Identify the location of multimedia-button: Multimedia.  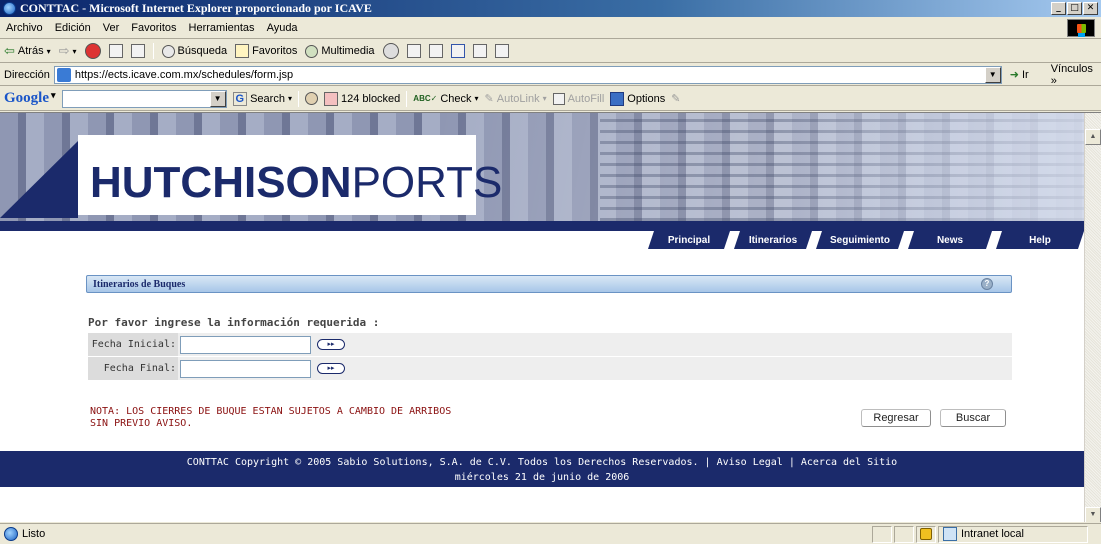
(340, 51).